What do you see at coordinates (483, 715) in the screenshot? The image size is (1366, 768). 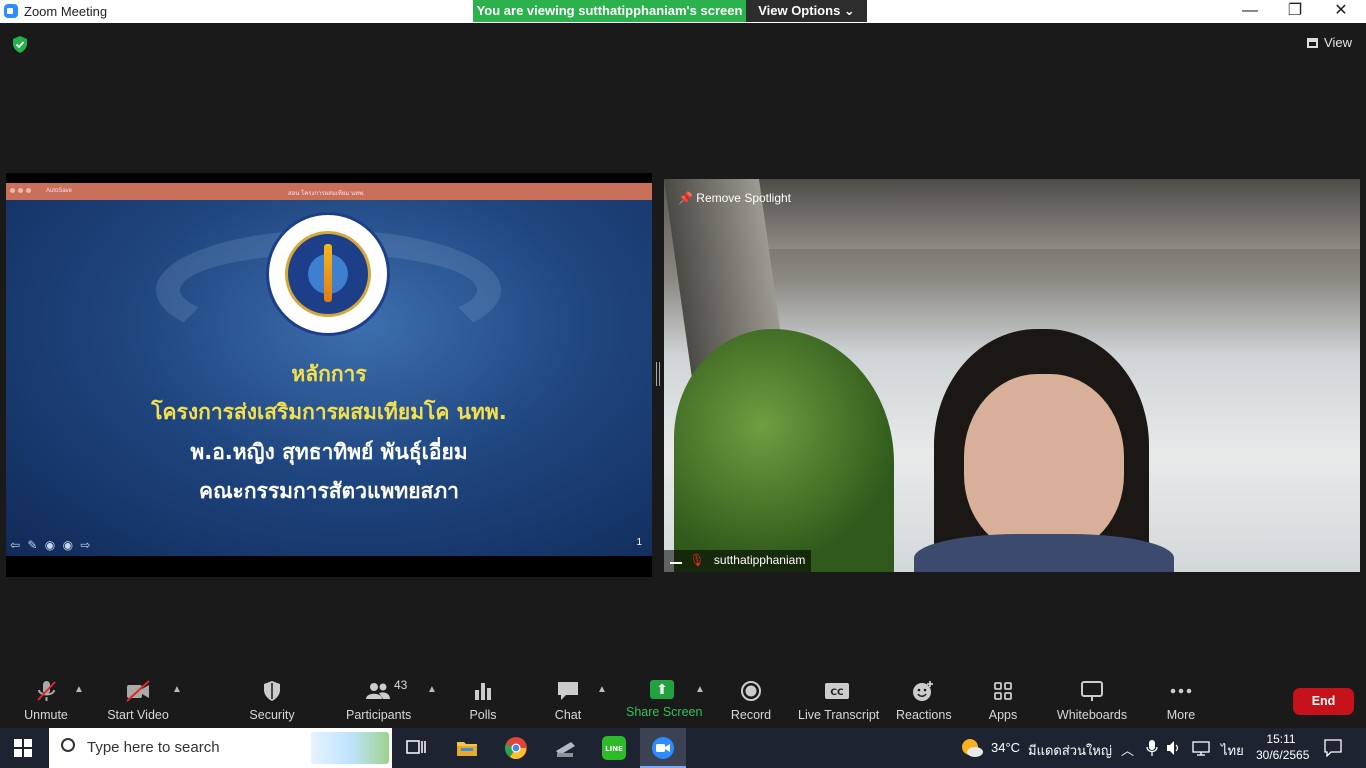 I see `polls-label: Polls` at bounding box center [483, 715].